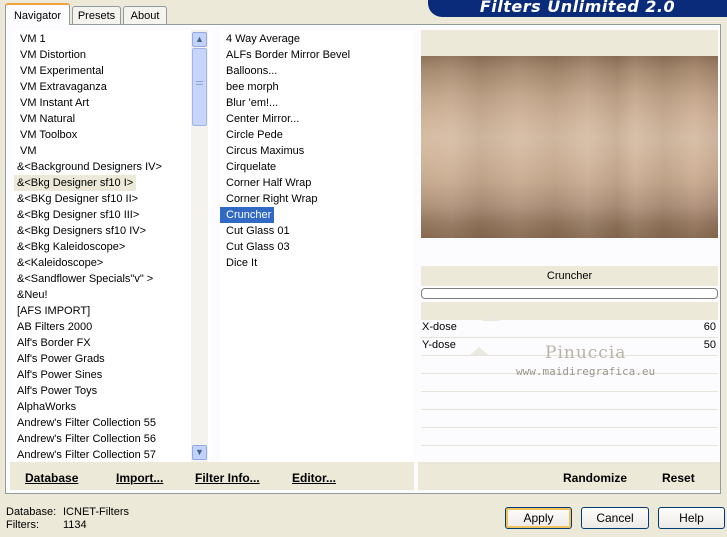 This screenshot has width=727, height=537. I want to click on filter-item: bee morph, so click(317, 87).